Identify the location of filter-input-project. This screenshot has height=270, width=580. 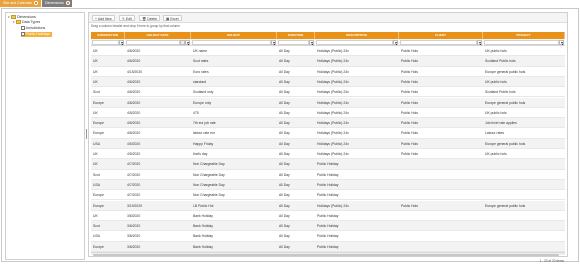
(521, 42).